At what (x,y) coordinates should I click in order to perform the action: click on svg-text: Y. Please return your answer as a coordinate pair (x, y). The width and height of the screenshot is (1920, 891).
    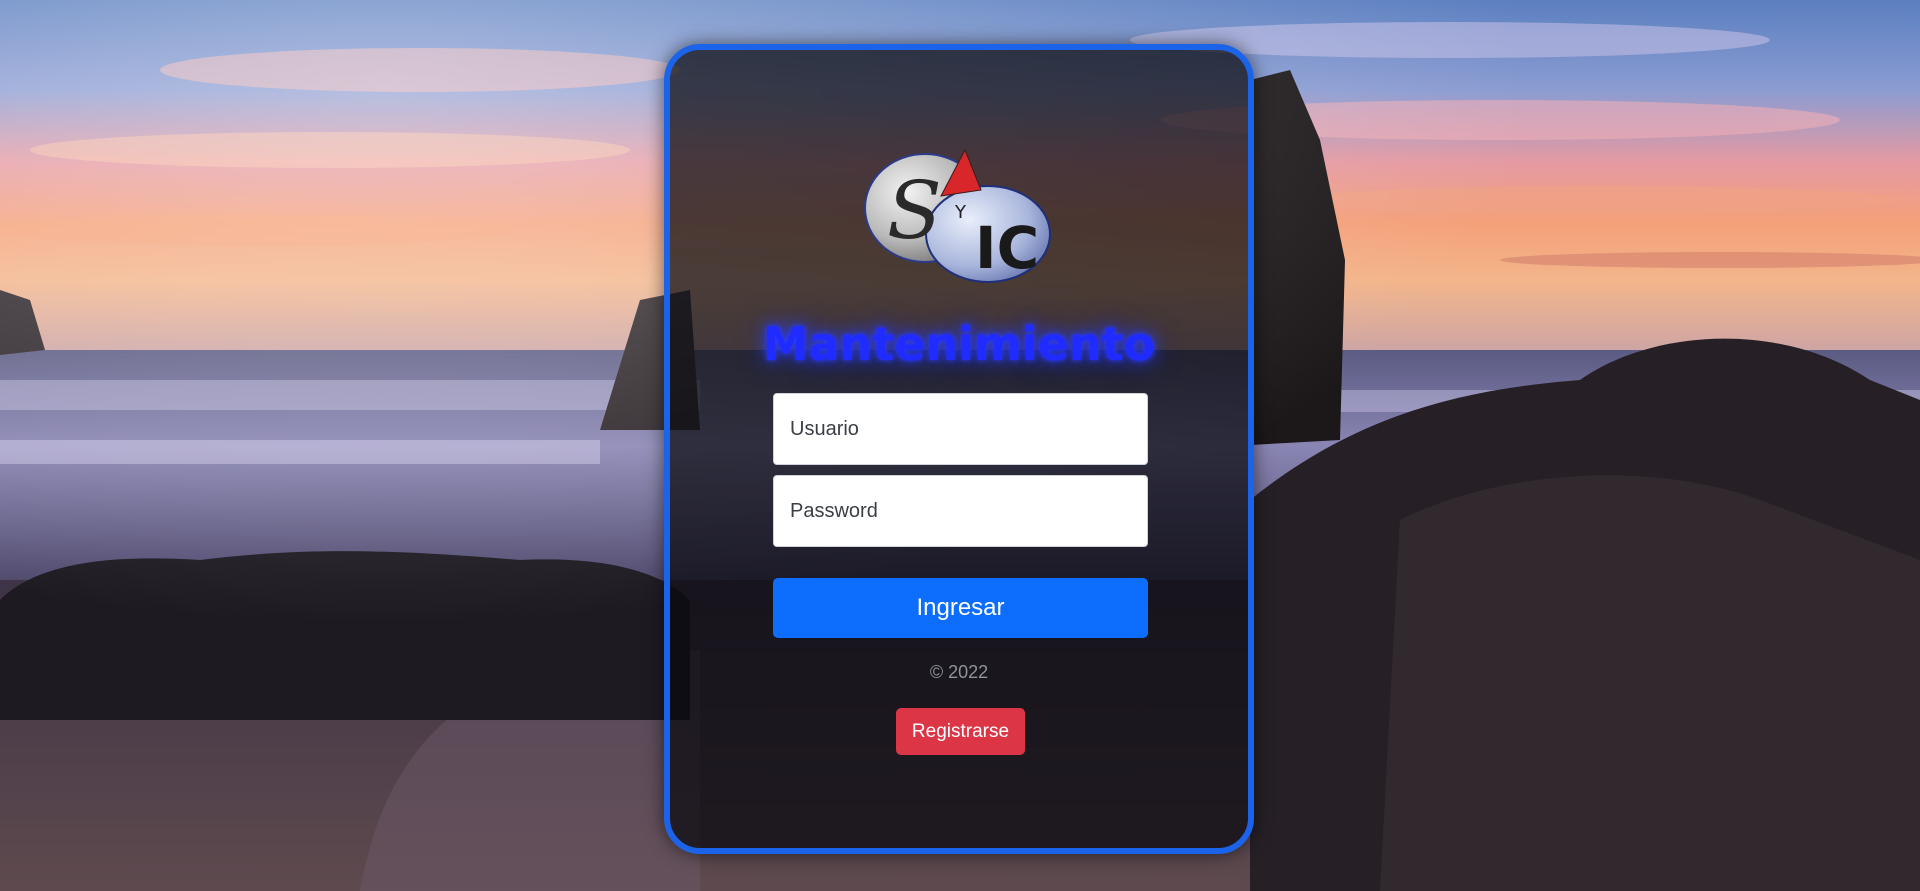
    Looking at the image, I should click on (960, 212).